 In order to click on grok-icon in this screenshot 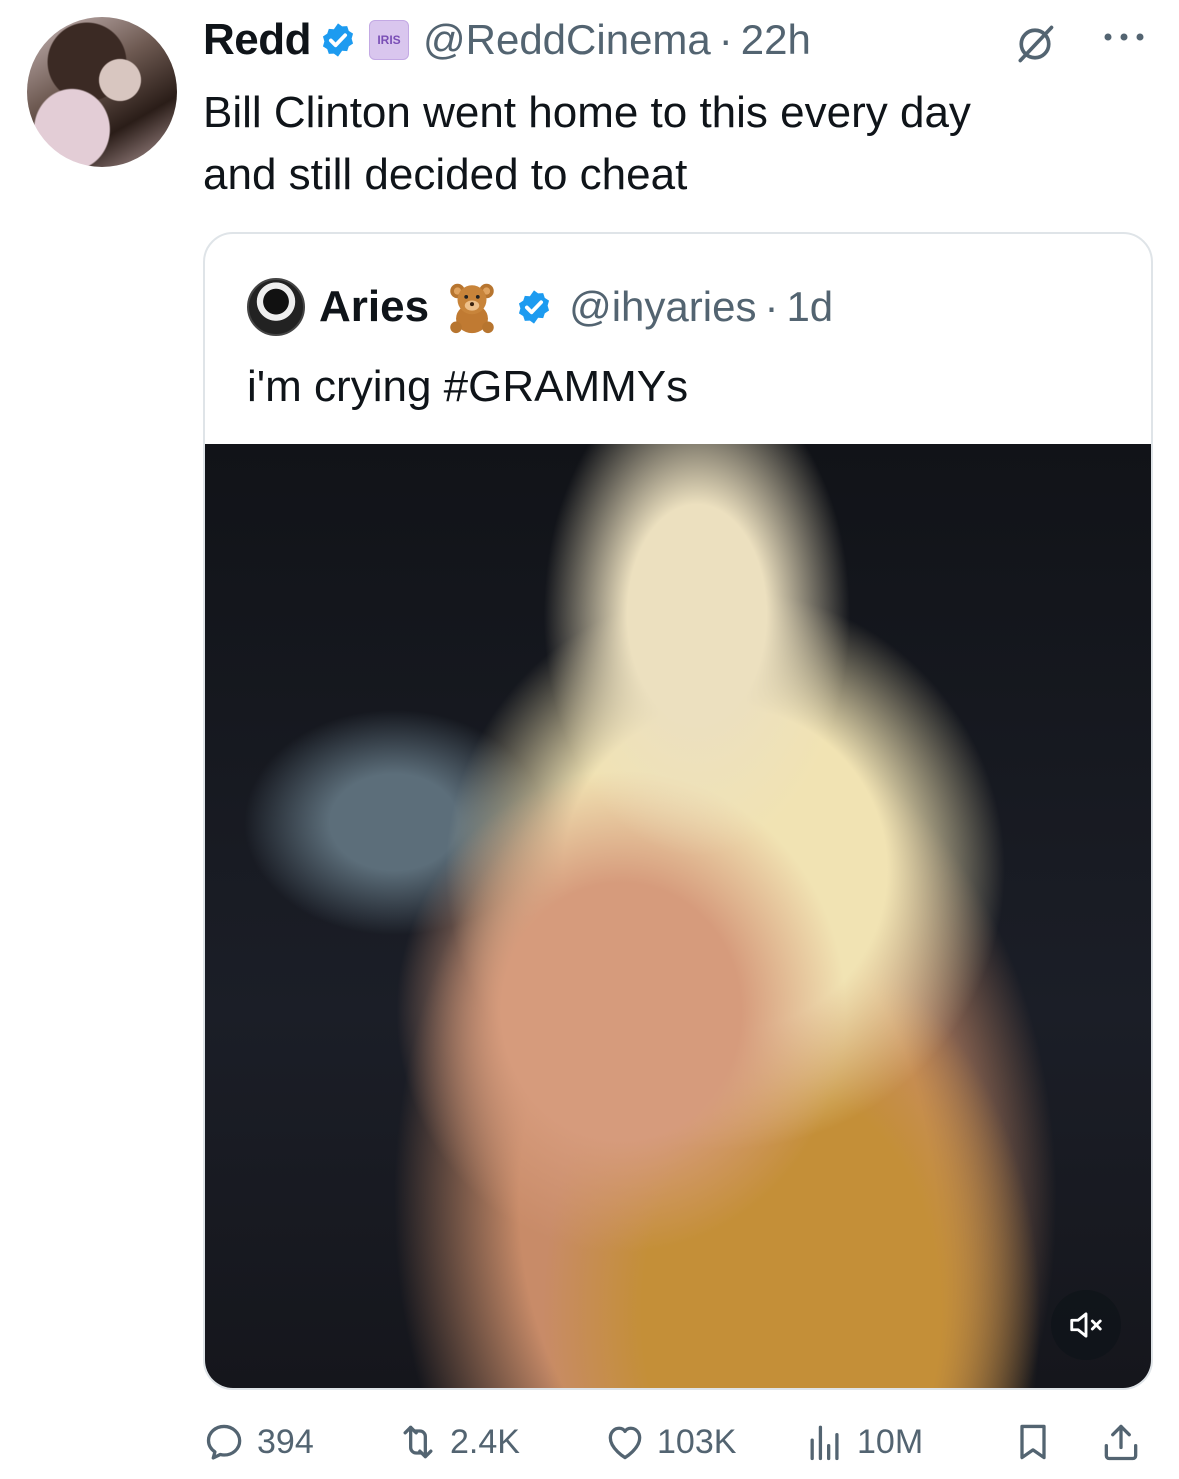, I will do `click(1035, 44)`.